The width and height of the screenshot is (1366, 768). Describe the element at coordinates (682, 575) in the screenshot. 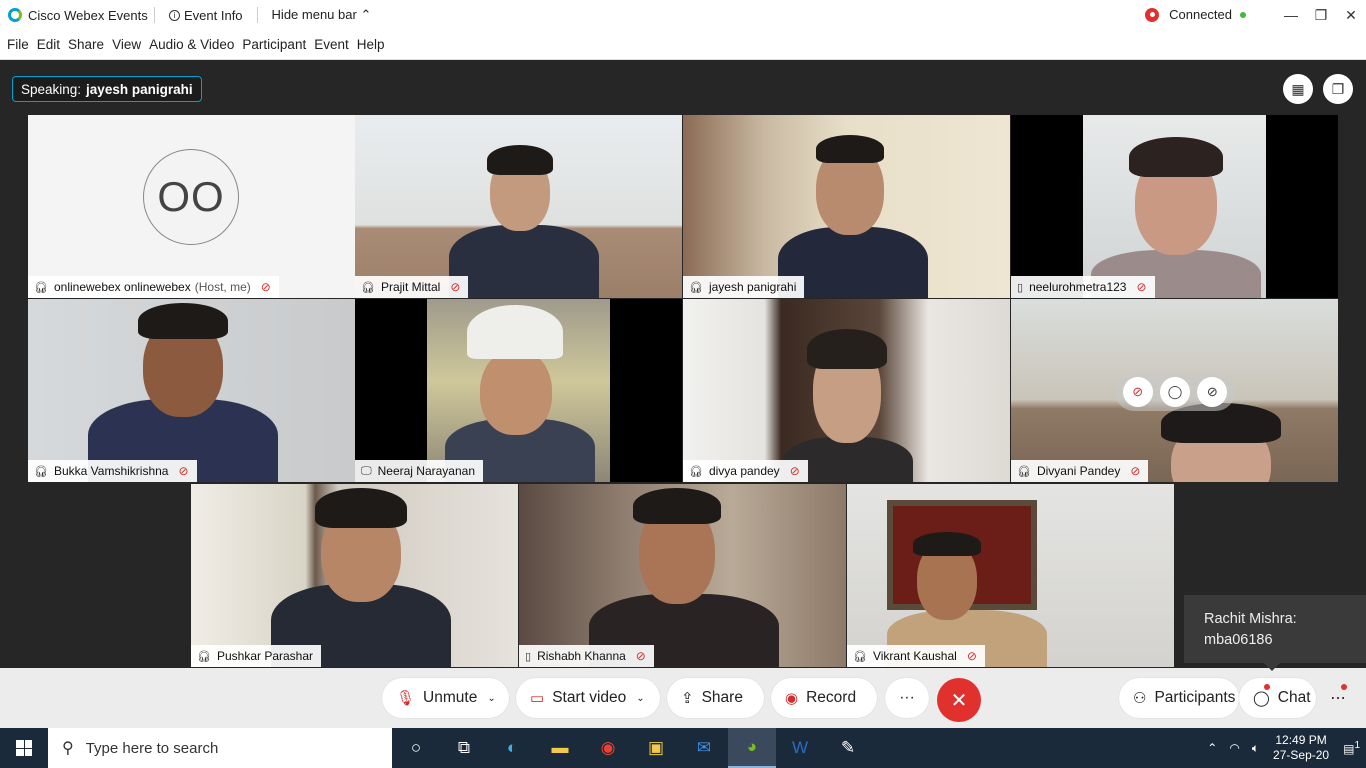

I see `video-tile: ▯ Rishabh Khanna ⊘` at that location.